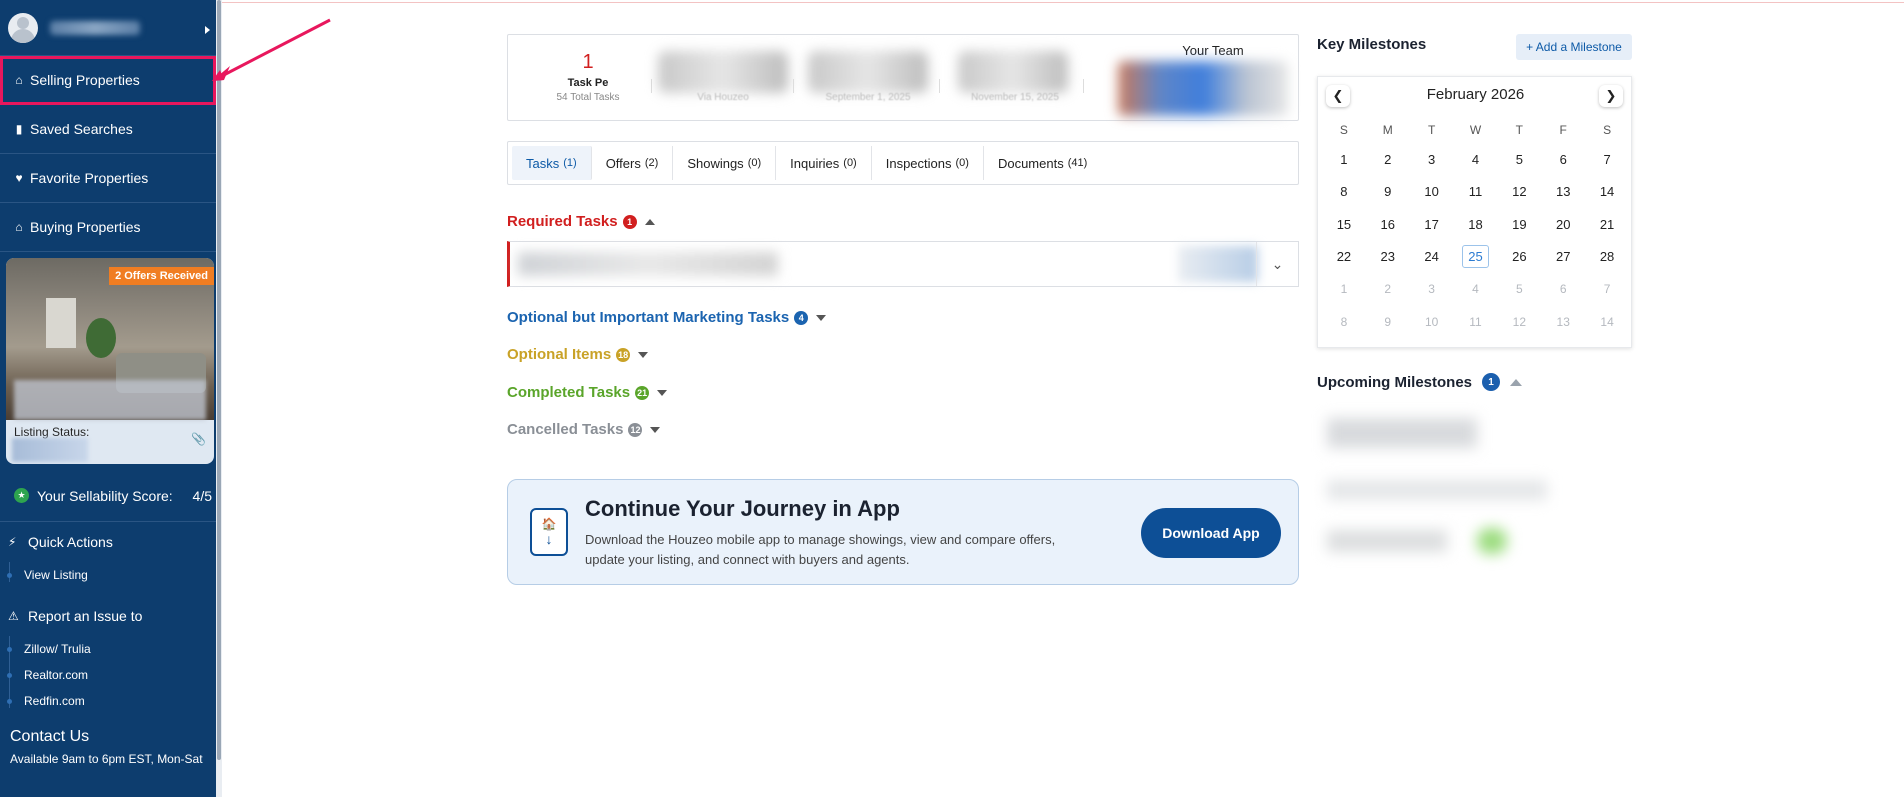 The image size is (1904, 797). What do you see at coordinates (824, 163) in the screenshot?
I see `tab-inquiries: Inquiries (0)` at bounding box center [824, 163].